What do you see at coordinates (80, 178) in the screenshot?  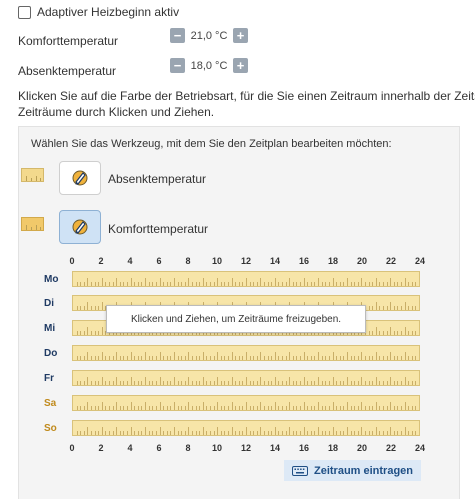 I see `setback-tool-button` at bounding box center [80, 178].